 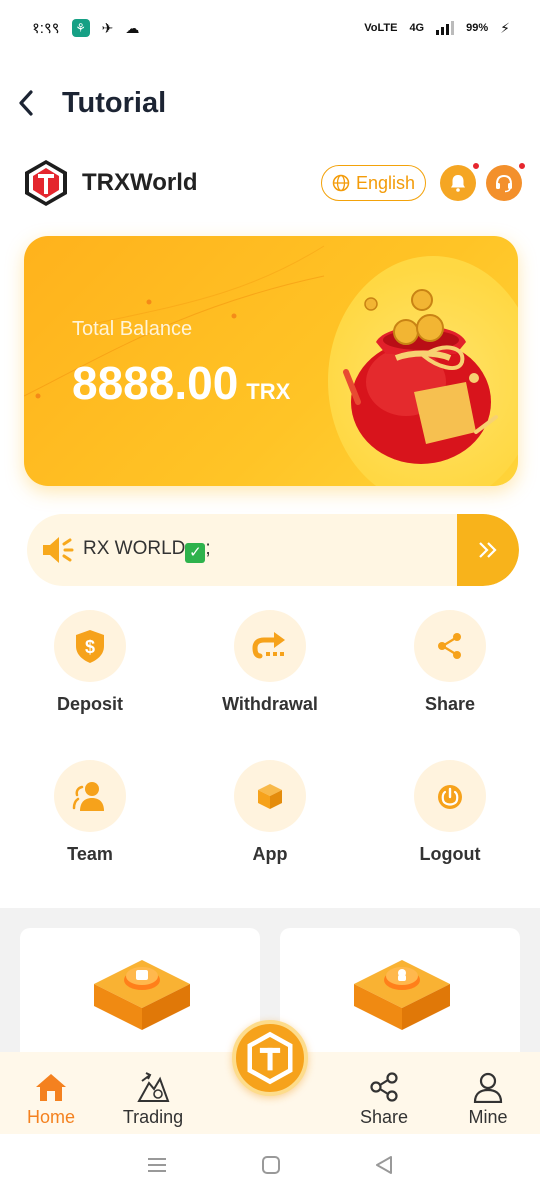 I want to click on deposit-icon-circle: $, so click(x=90, y=646).